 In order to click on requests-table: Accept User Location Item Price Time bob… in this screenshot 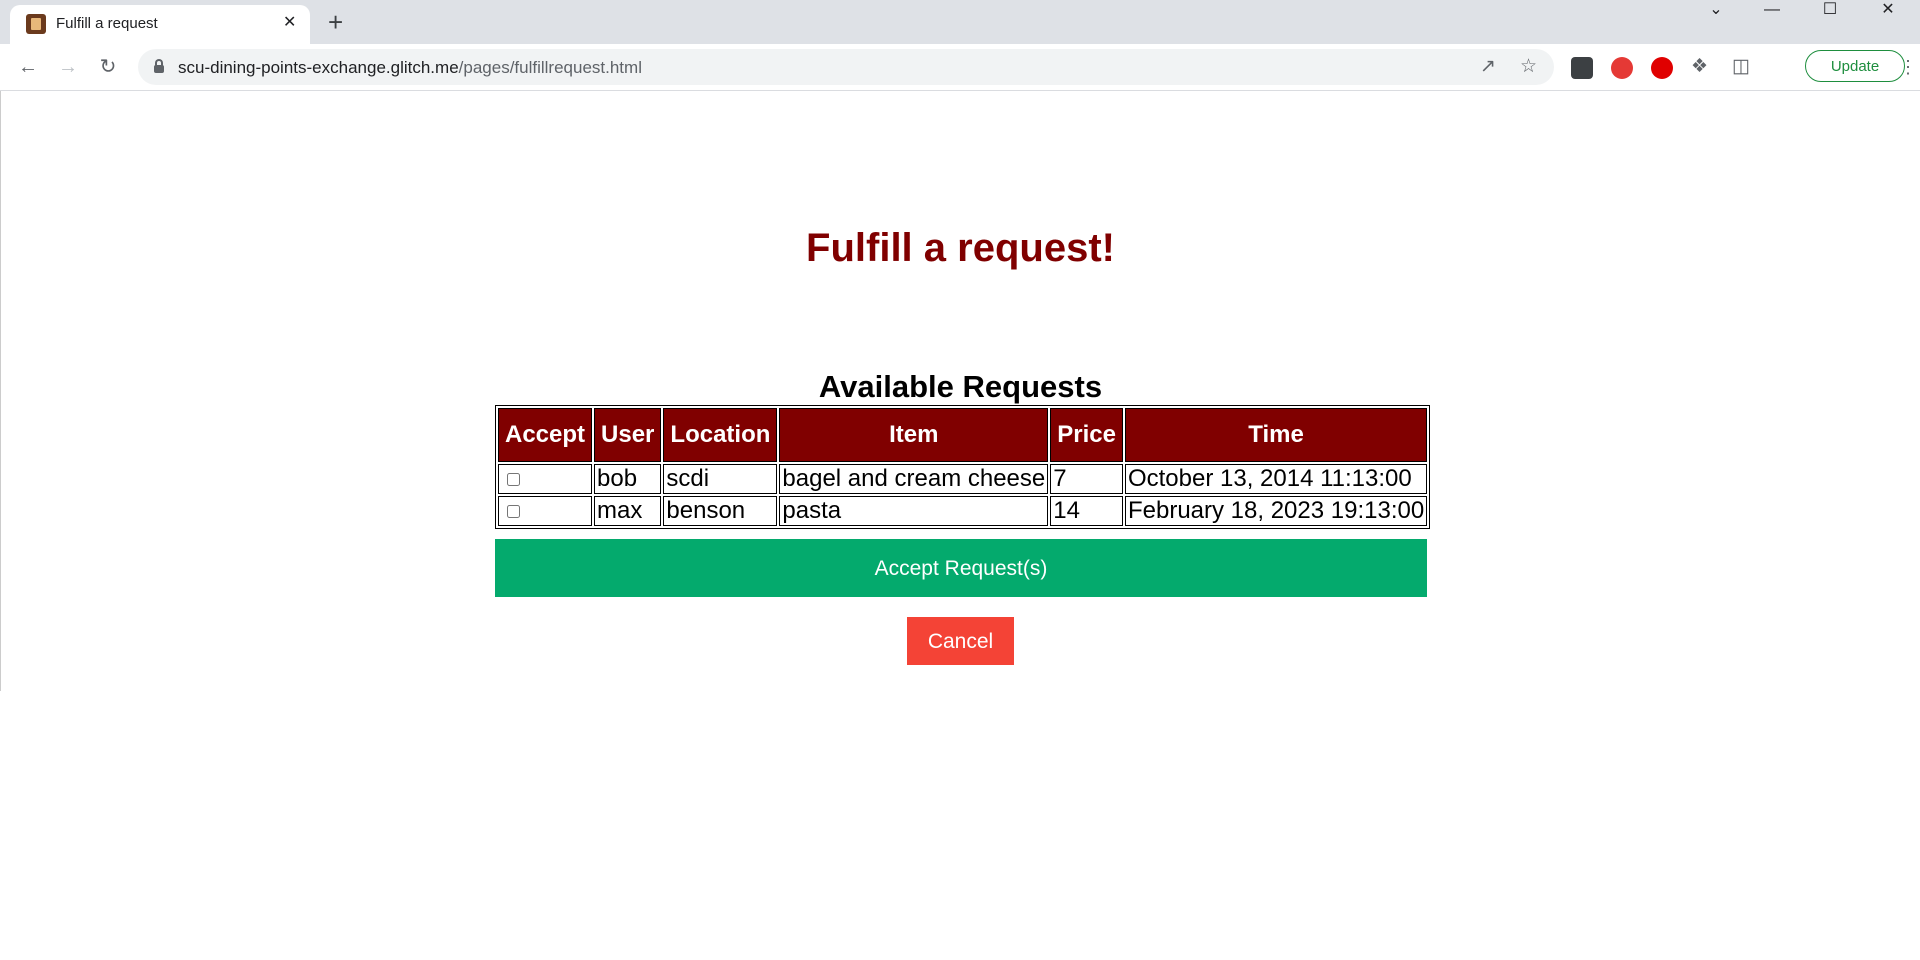, I will do `click(963, 467)`.